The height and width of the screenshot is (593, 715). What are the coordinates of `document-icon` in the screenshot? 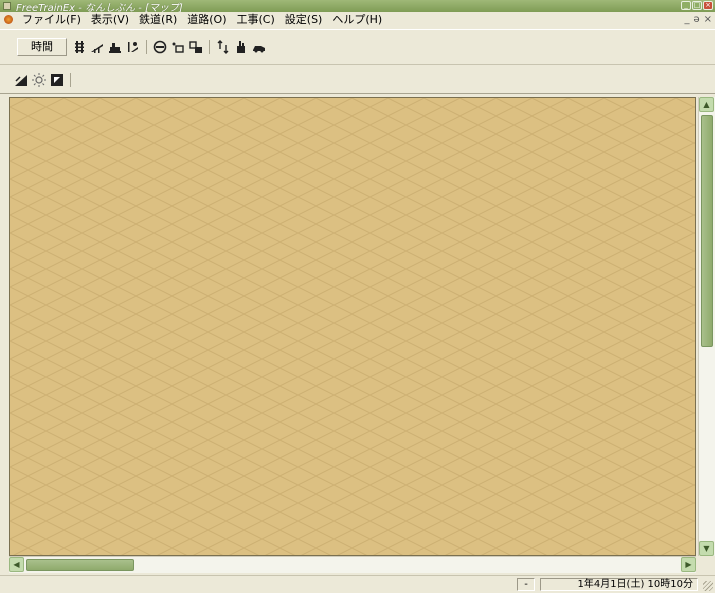 It's located at (8, 19).